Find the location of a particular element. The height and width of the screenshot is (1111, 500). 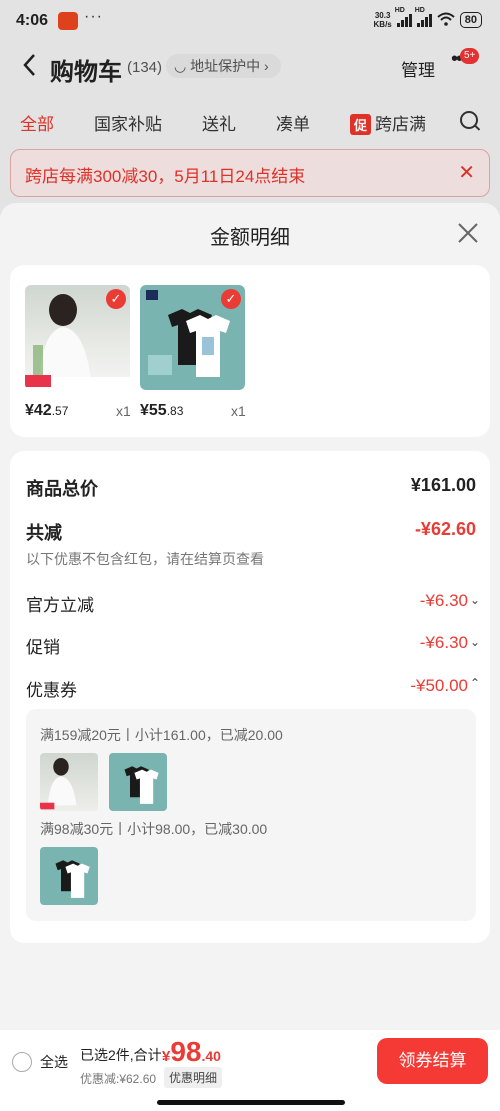

product-price: ¥55.83 is located at coordinates (162, 410).